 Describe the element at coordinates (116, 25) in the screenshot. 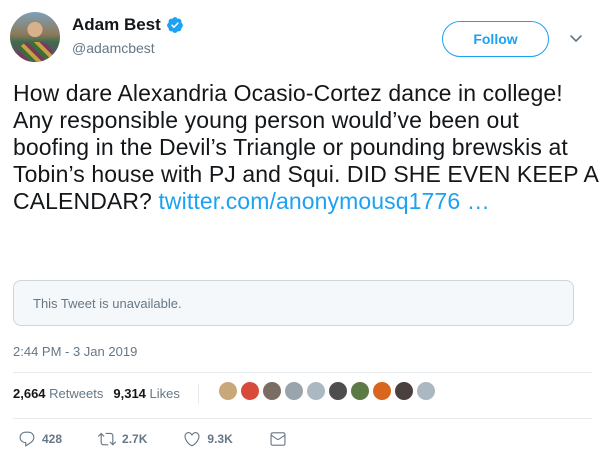

I see `user-name: Adam Best` at that location.